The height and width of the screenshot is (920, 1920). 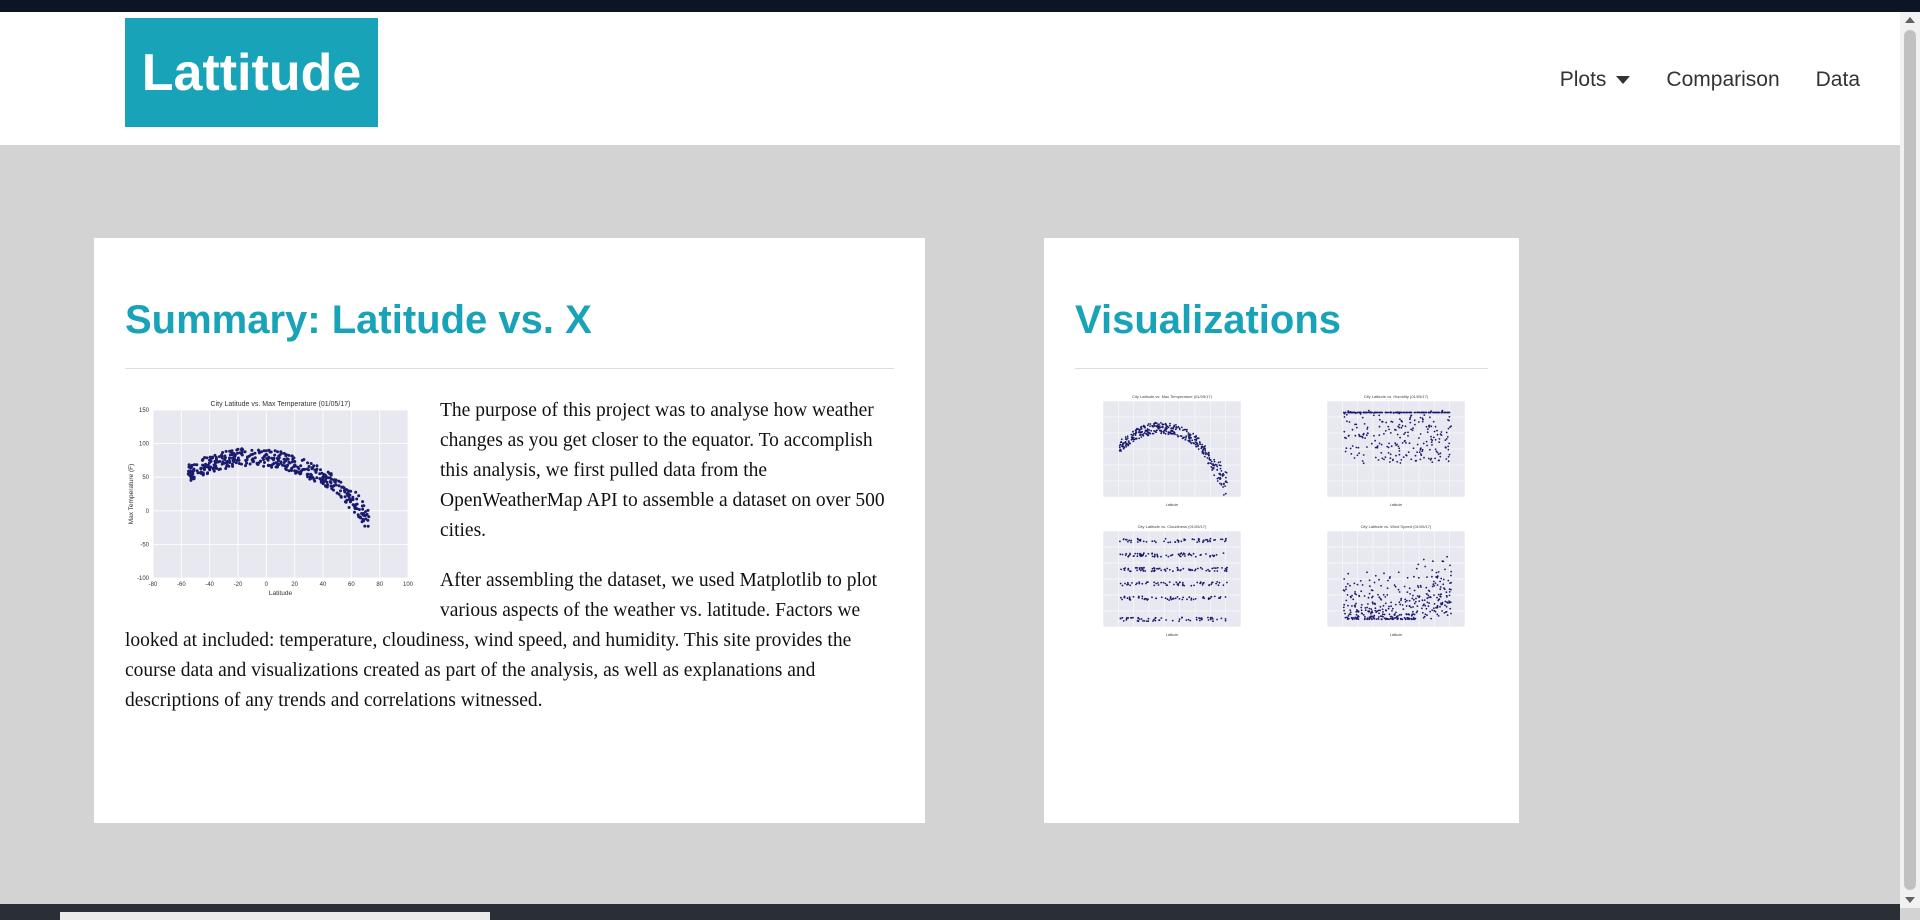 What do you see at coordinates (1910, 900) in the screenshot?
I see `scroll-down-arrow-icon` at bounding box center [1910, 900].